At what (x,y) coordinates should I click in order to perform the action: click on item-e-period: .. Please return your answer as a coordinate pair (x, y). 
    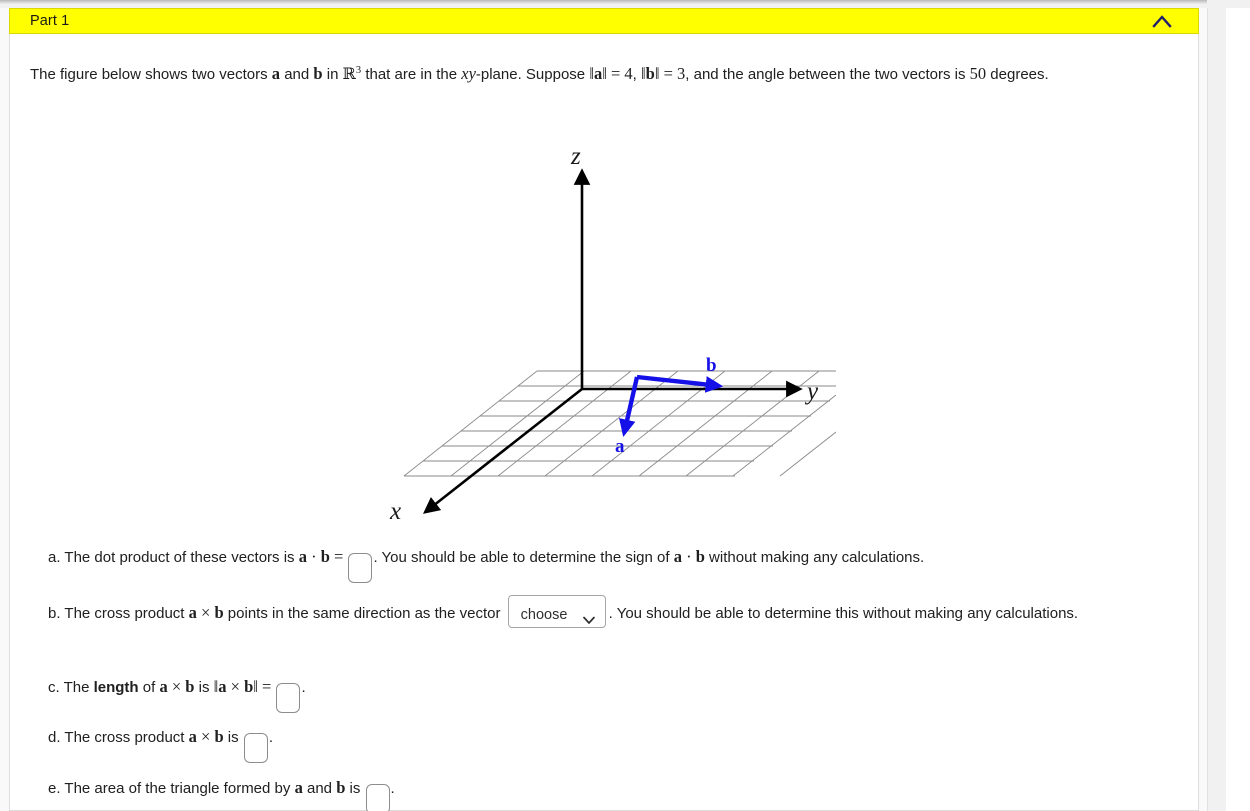
    Looking at the image, I should click on (392, 788).